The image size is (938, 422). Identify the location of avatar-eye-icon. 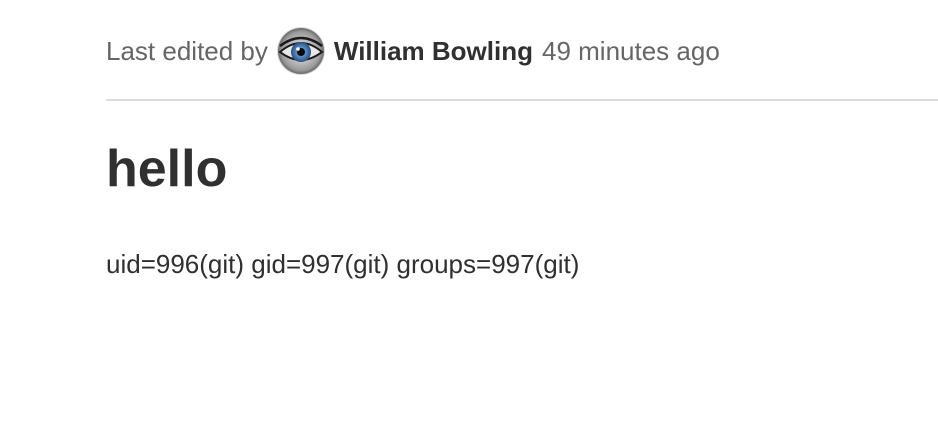
(300, 51).